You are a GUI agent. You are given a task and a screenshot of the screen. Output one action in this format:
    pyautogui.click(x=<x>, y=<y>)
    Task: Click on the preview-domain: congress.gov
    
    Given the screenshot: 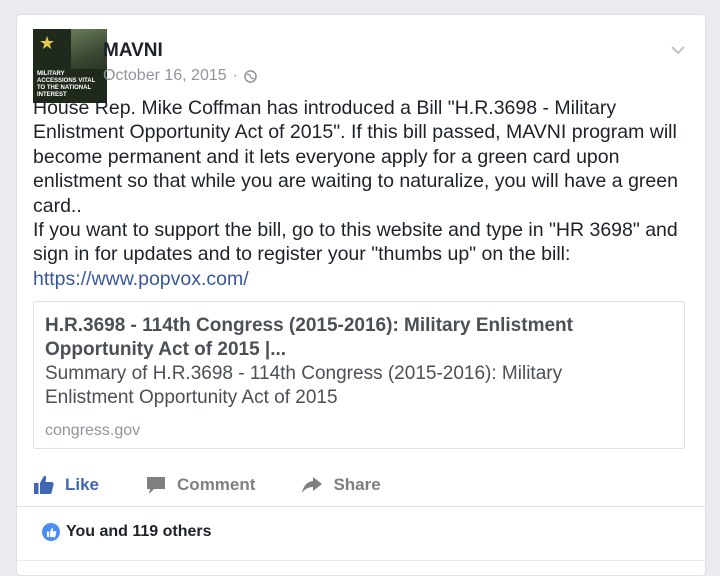 What is the action you would take?
    pyautogui.click(x=93, y=430)
    